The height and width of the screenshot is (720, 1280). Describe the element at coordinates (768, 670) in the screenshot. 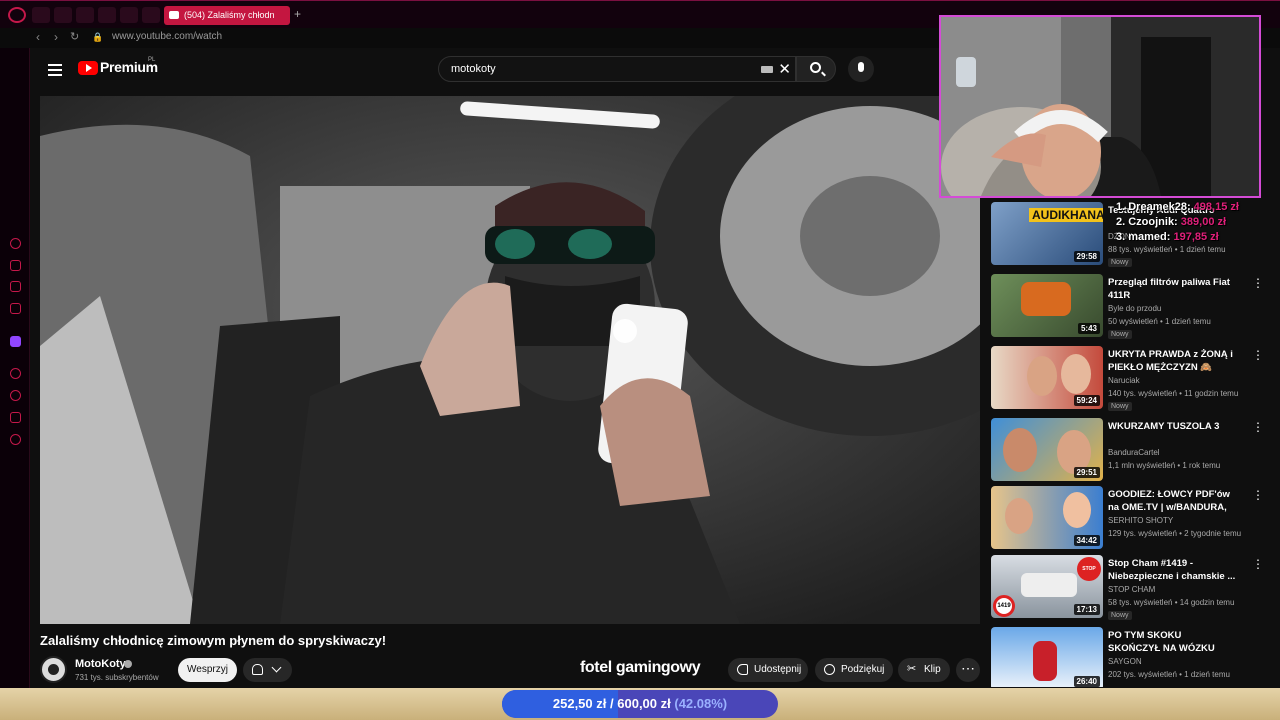

I see `share-button: Udostępnij` at that location.